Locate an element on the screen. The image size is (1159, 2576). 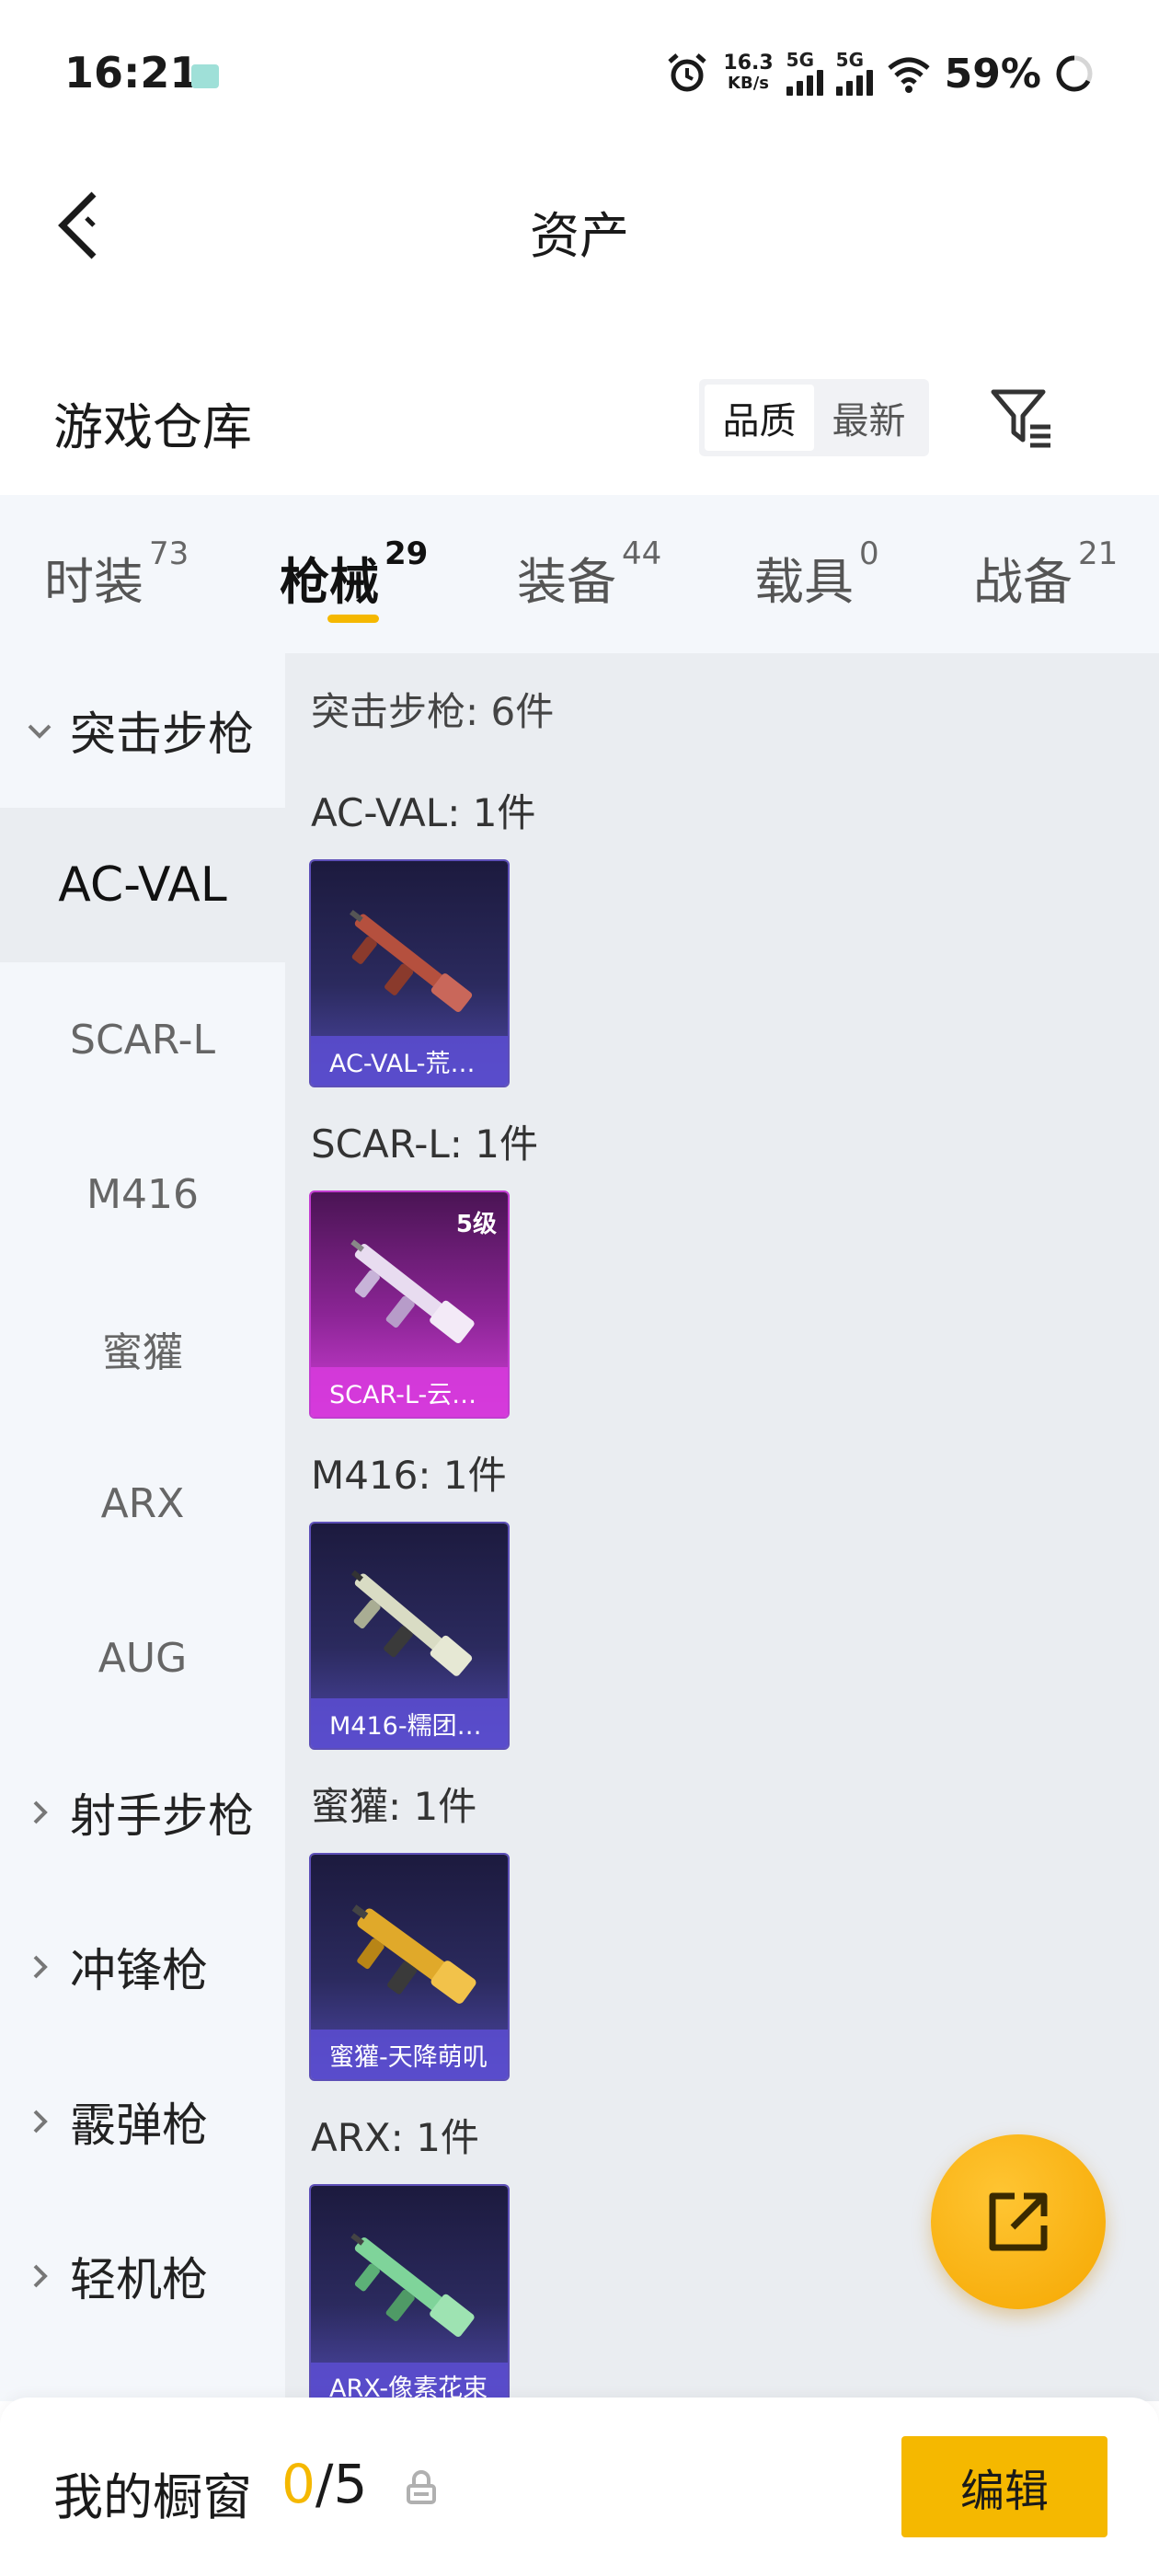
signal-2: 5G is located at coordinates (854, 72).